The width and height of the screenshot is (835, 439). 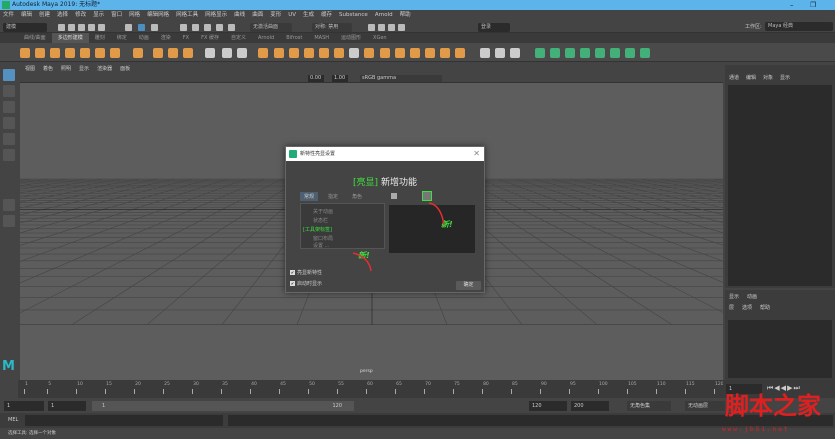 What do you see at coordinates (340, 78) in the screenshot?
I see `gamma-field: 1.00` at bounding box center [340, 78].